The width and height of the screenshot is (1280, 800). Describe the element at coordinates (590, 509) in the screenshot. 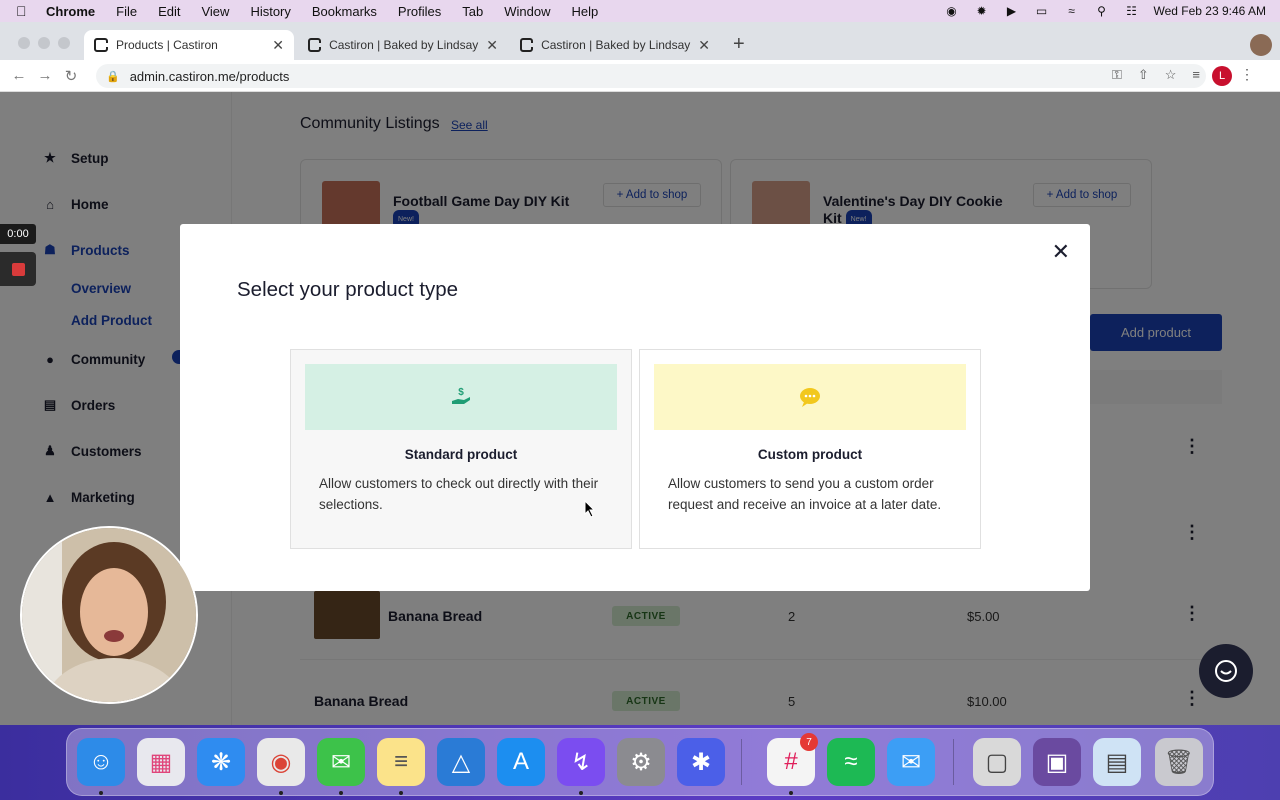

I see `mouse-cursor-icon` at that location.